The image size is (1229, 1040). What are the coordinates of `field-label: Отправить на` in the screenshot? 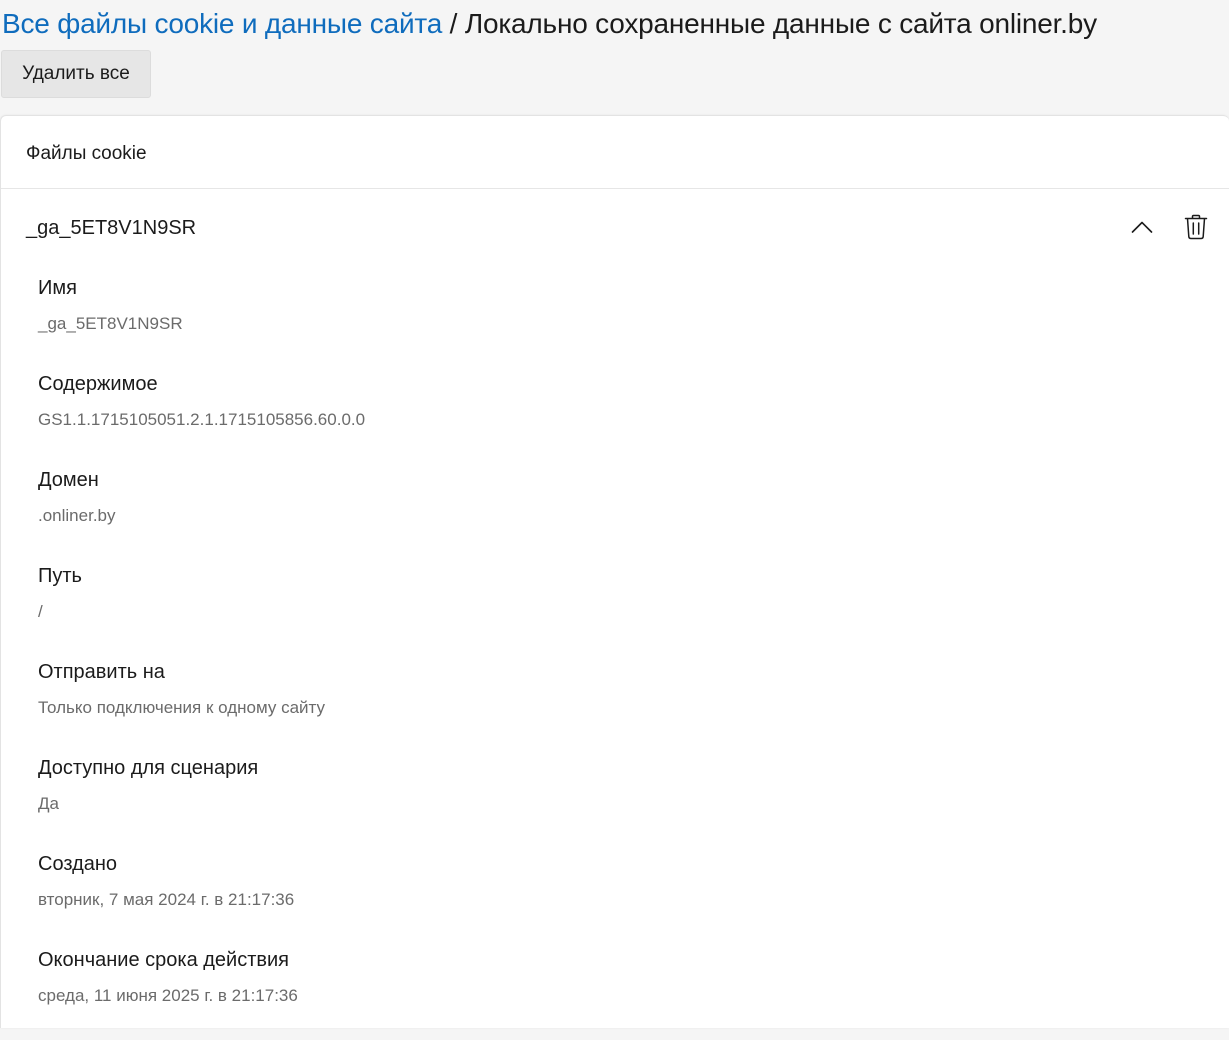 It's located at (101, 672).